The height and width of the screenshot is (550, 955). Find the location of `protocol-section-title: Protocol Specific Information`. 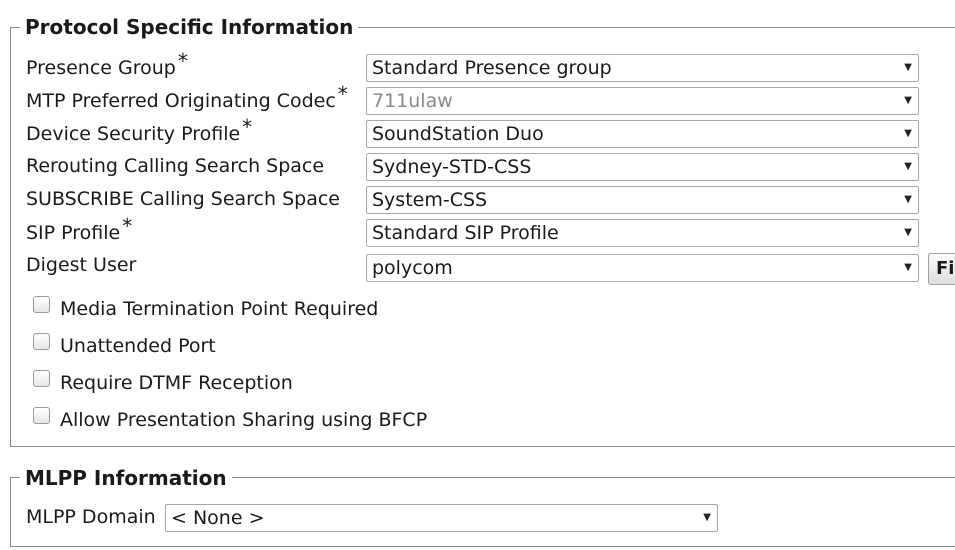

protocol-section-title: Protocol Specific Information is located at coordinates (189, 27).